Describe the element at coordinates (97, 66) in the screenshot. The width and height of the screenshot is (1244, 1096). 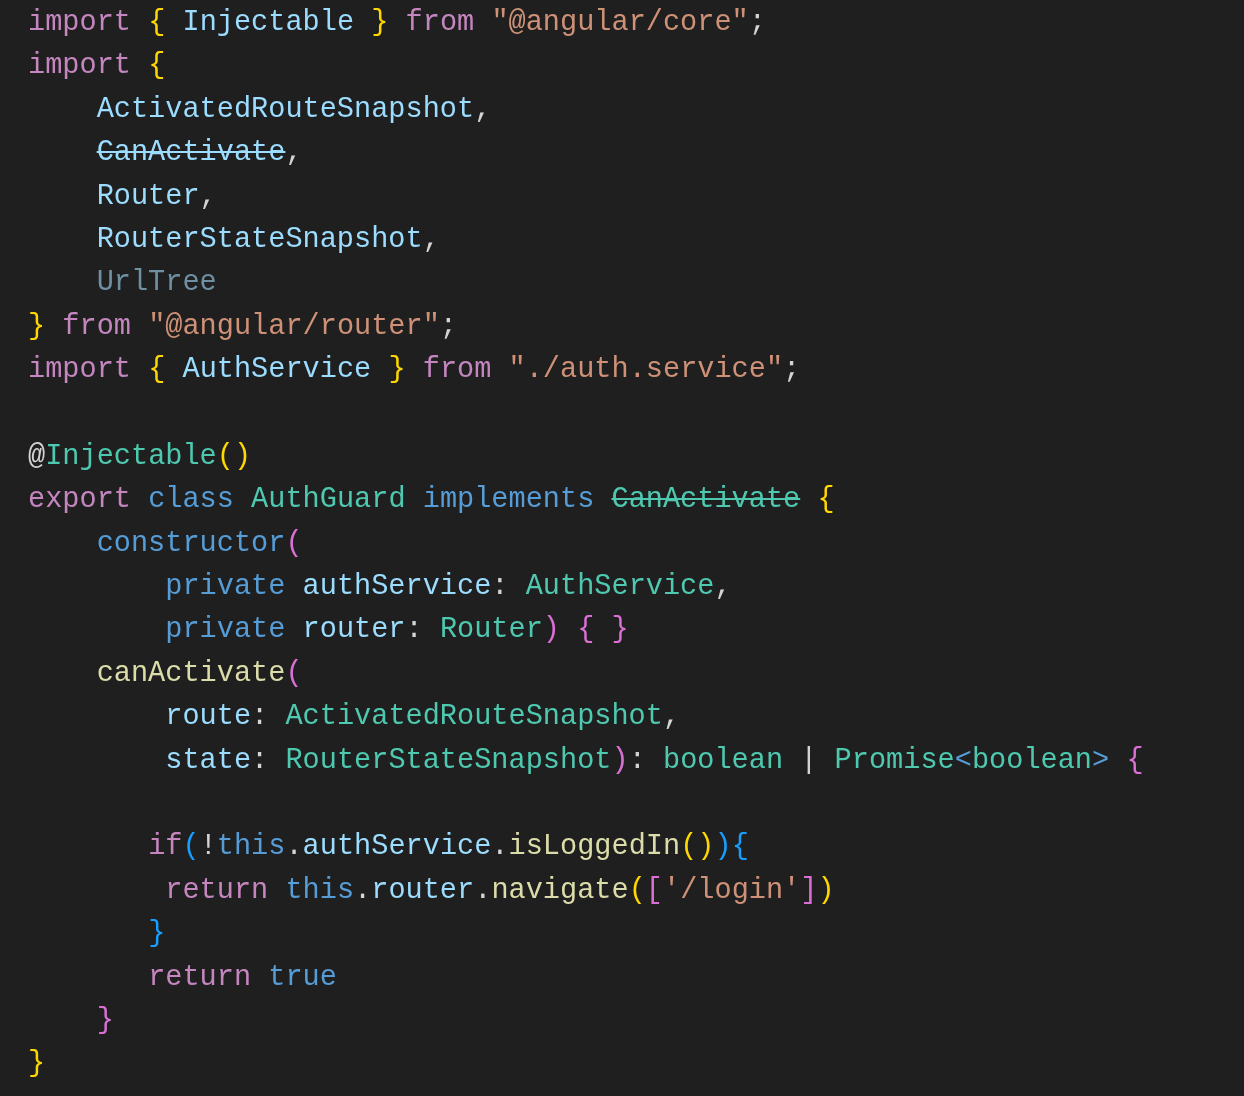
I see `code-line: import {` at that location.